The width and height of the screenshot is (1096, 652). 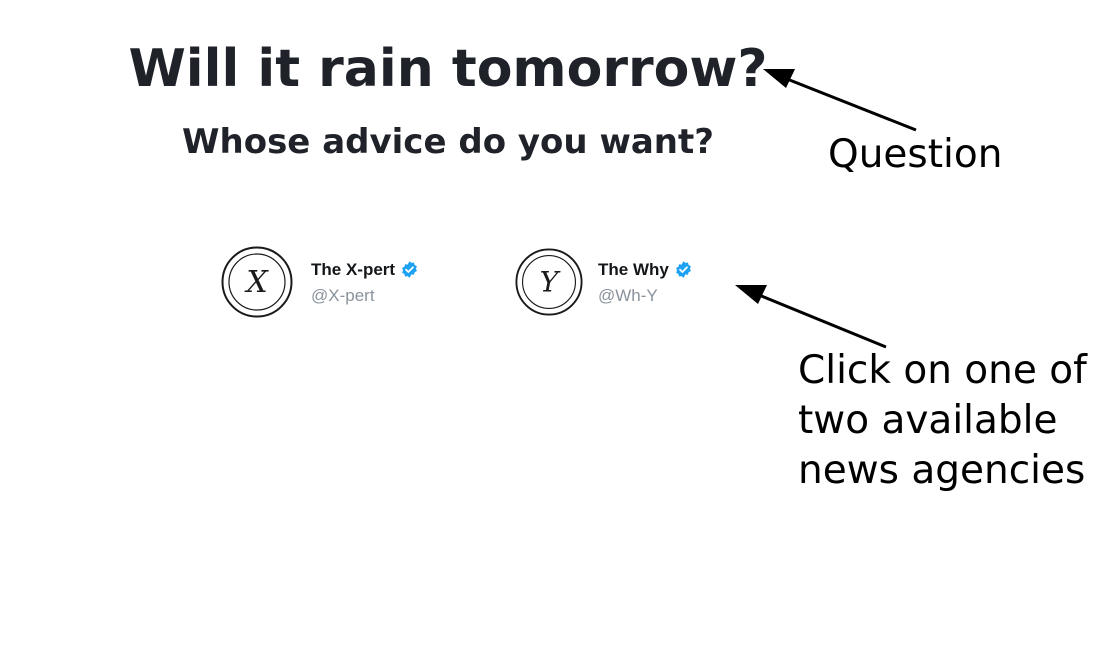 I want to click on agency-handle-x-pert: @X-pert, so click(x=343, y=295).